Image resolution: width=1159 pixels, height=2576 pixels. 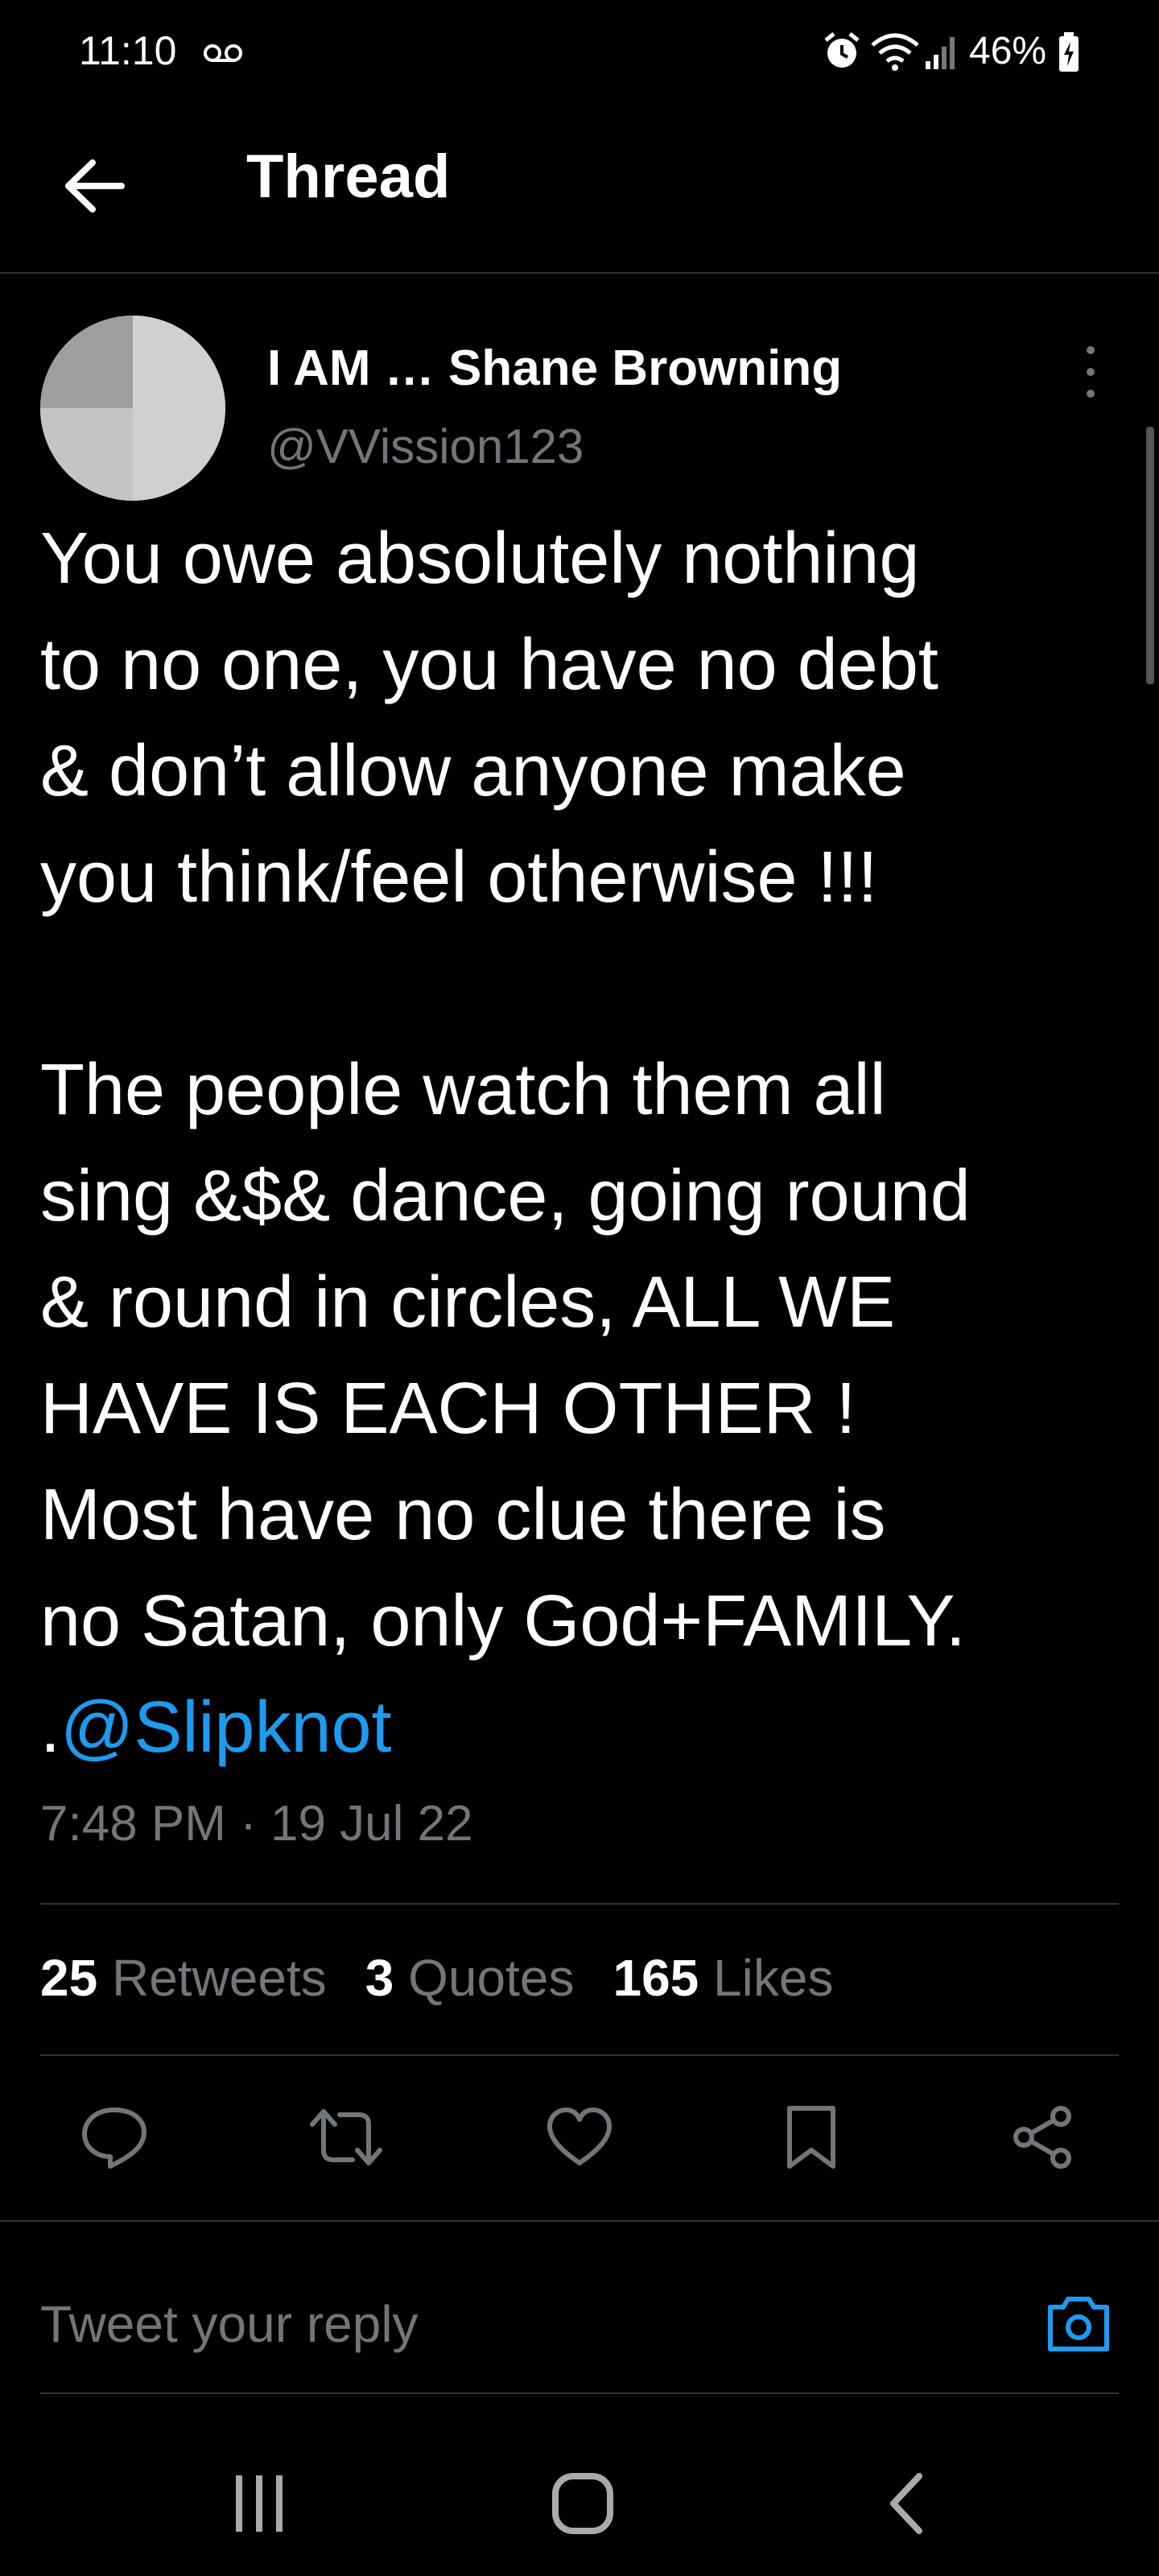 I want to click on retweet-icon, so click(x=346, y=2137).